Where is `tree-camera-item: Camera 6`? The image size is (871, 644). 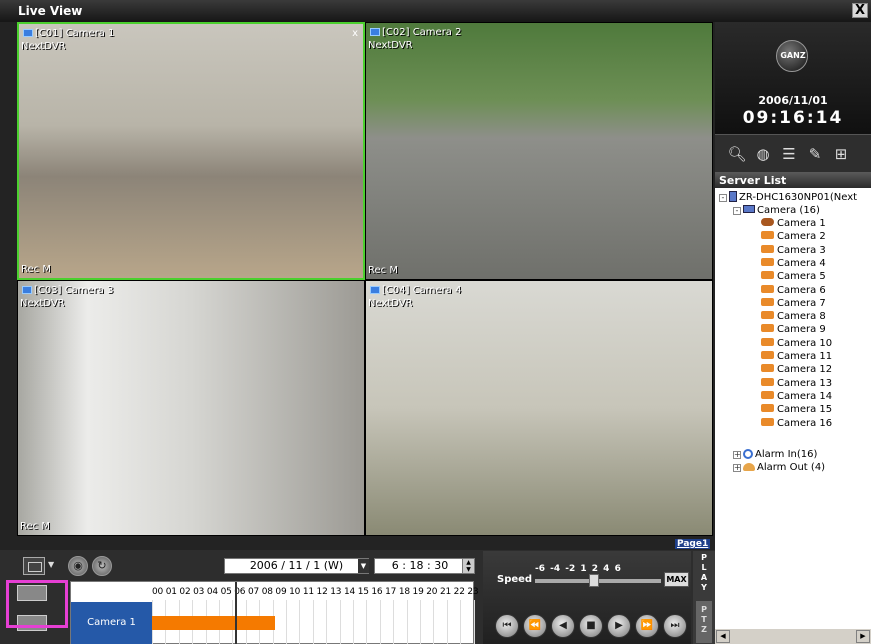
tree-camera-item: Camera 6 is located at coordinates (793, 290).